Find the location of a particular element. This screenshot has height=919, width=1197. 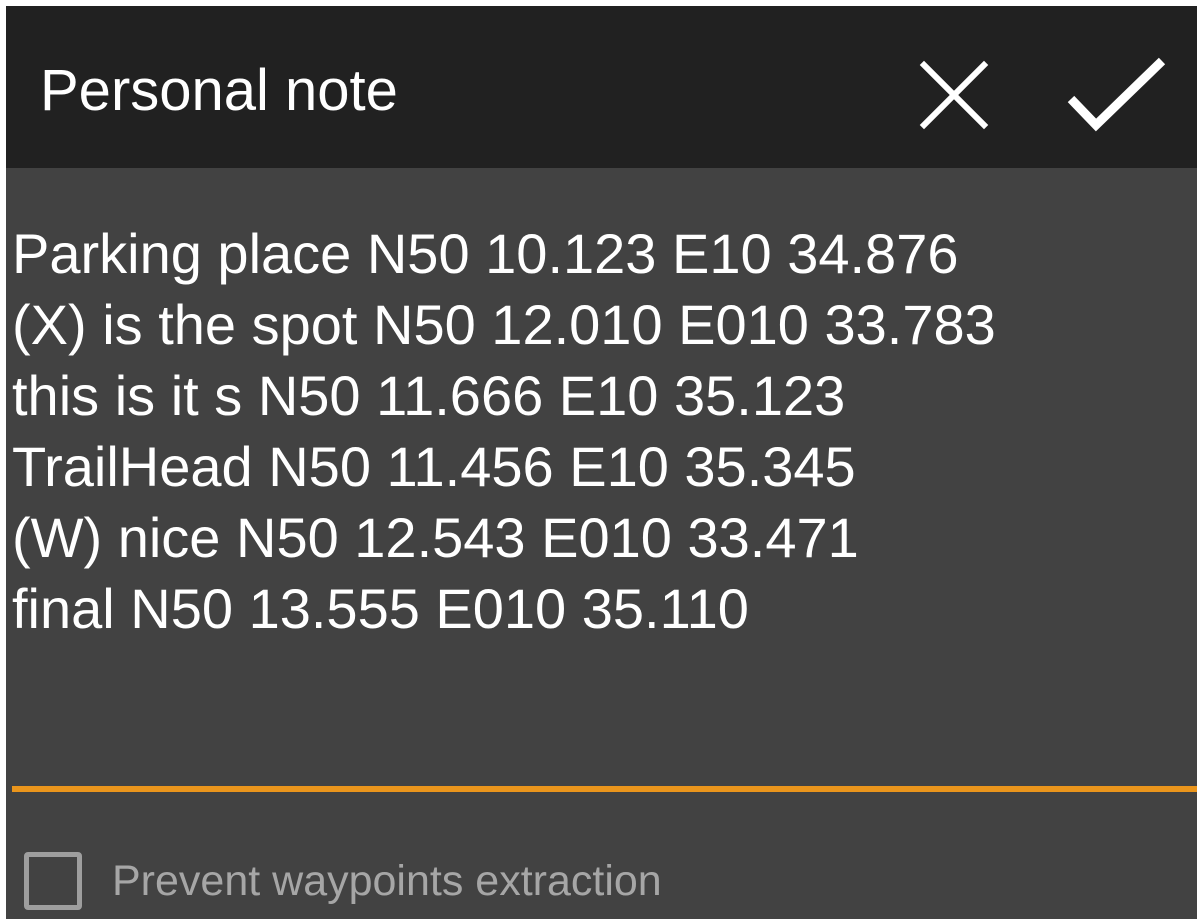

check-icon is located at coordinates (1116, 94).